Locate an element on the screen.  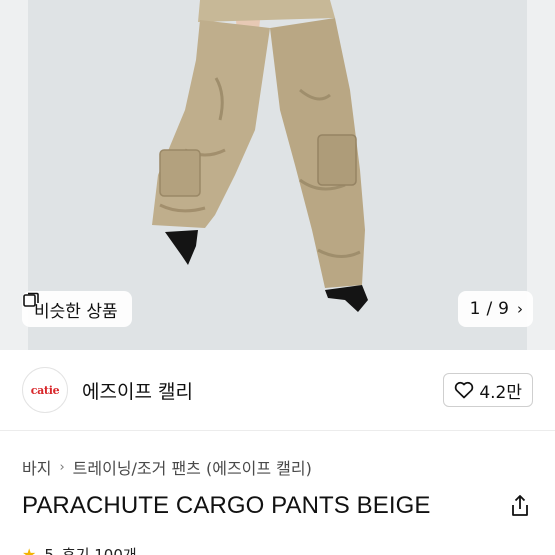
rating-score: 5 is located at coordinates (49, 550).